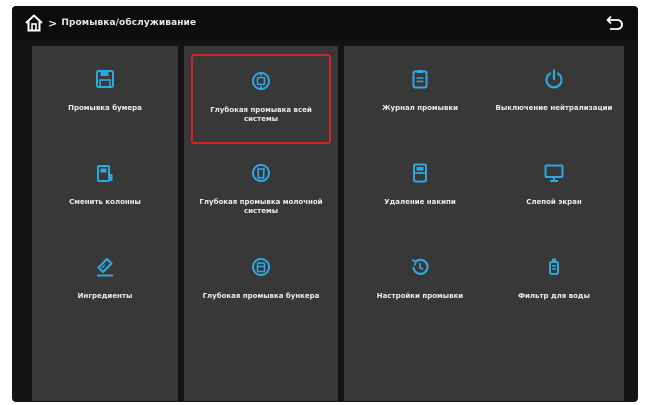 This screenshot has height=405, width=648. What do you see at coordinates (261, 193) in the screenshot?
I see `tile-deep-clean-milk: Глубокая промывка молочной системы` at bounding box center [261, 193].